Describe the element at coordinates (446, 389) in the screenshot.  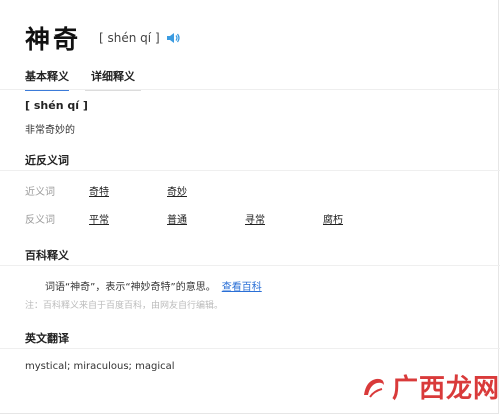
I see `watermark-text: 广西龙网` at that location.